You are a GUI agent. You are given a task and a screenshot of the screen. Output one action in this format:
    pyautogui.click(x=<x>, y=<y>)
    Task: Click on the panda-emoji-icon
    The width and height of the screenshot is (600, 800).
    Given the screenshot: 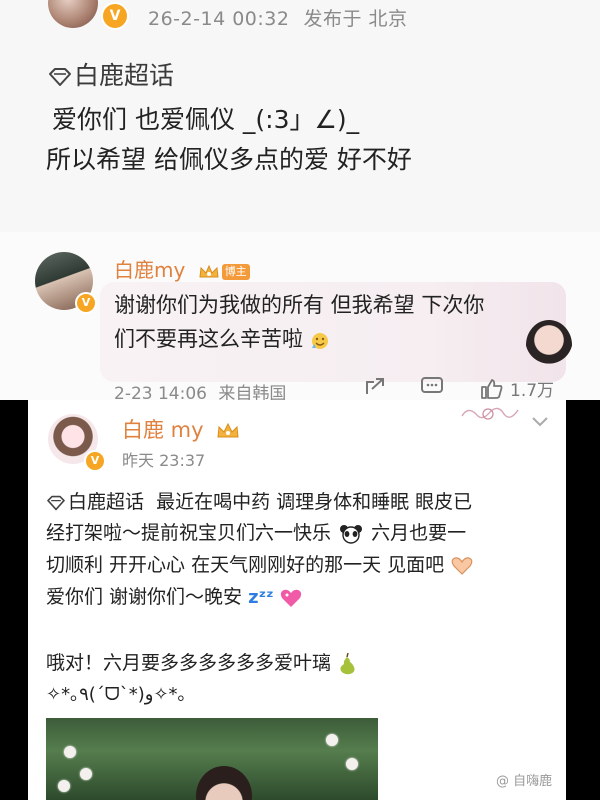 What is the action you would take?
    pyautogui.click(x=351, y=534)
    